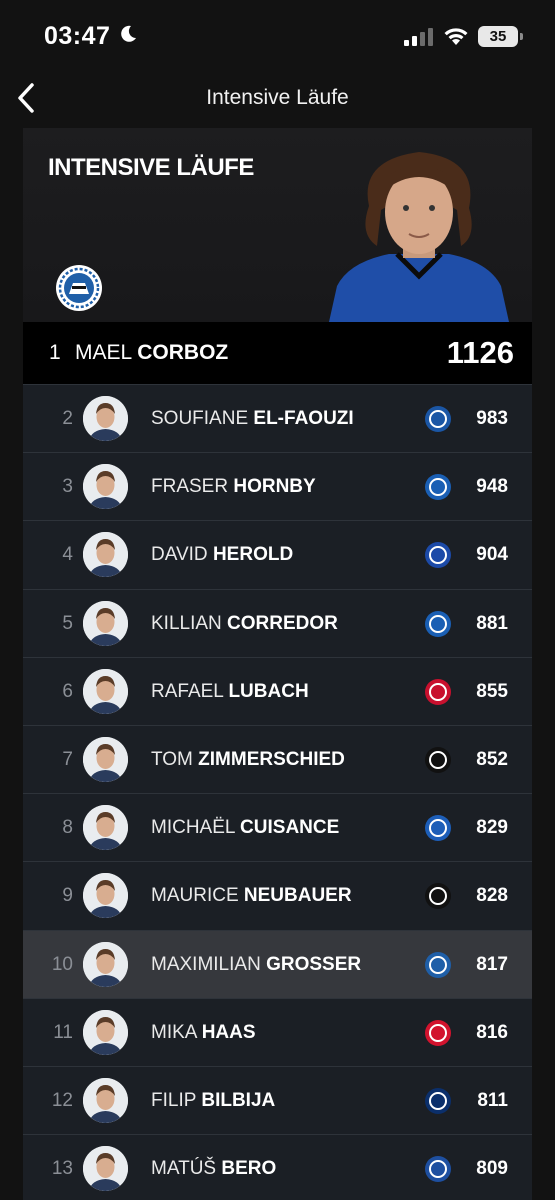 The height and width of the screenshot is (1200, 555). I want to click on ksc-crest-icon, so click(438, 555).